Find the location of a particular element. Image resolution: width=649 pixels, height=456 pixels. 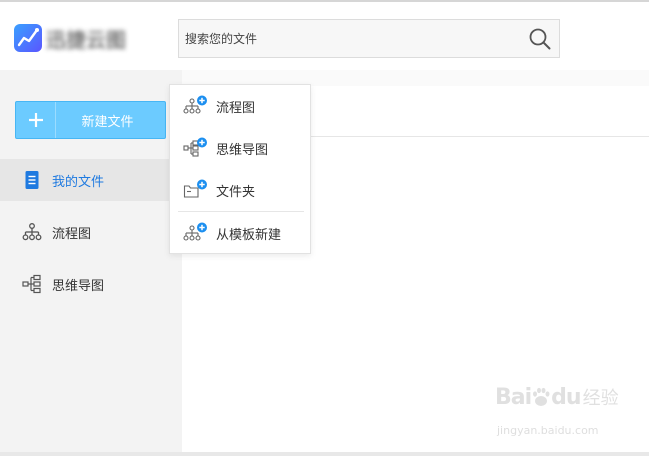

brand-char: 捷 is located at coordinates (76, 39).